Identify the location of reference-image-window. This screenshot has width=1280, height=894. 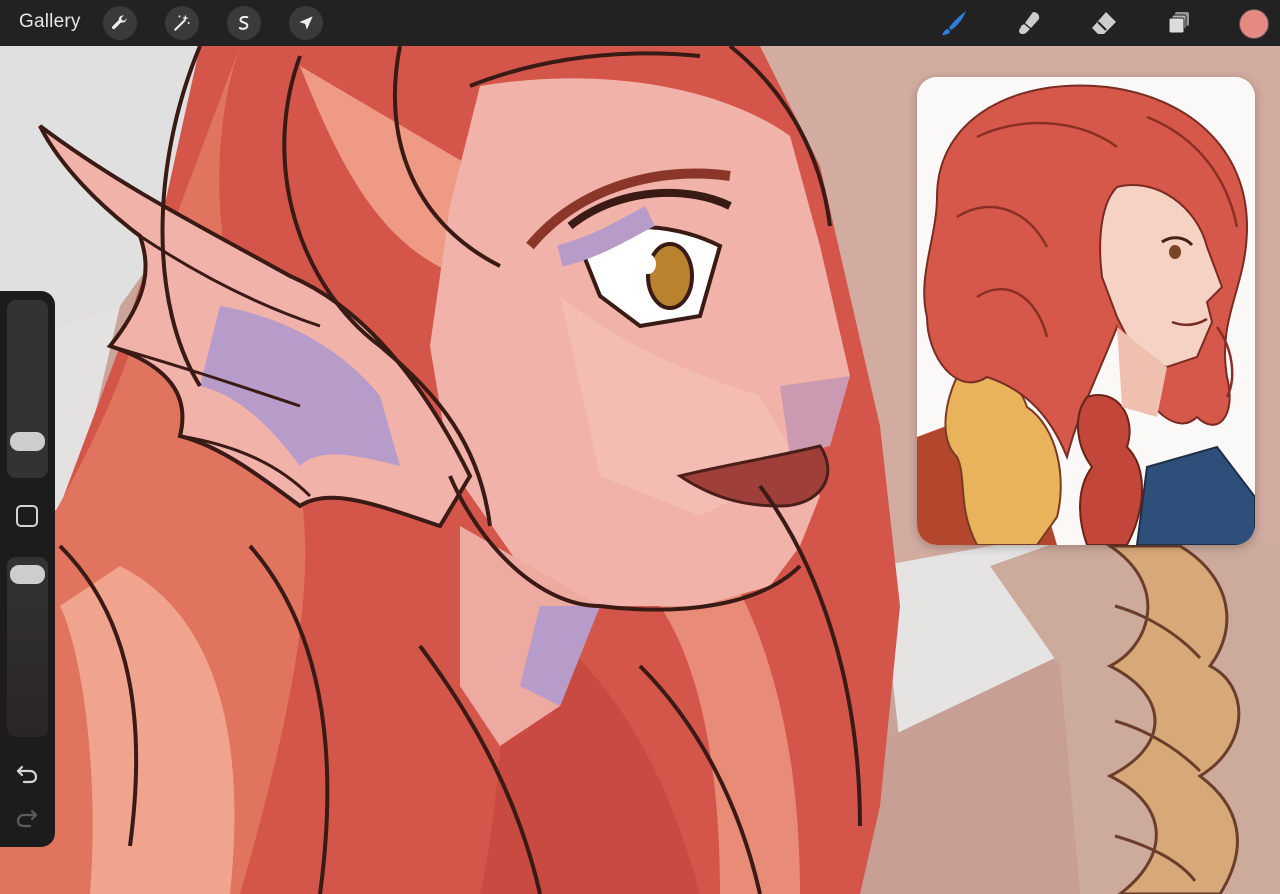
(1086, 311).